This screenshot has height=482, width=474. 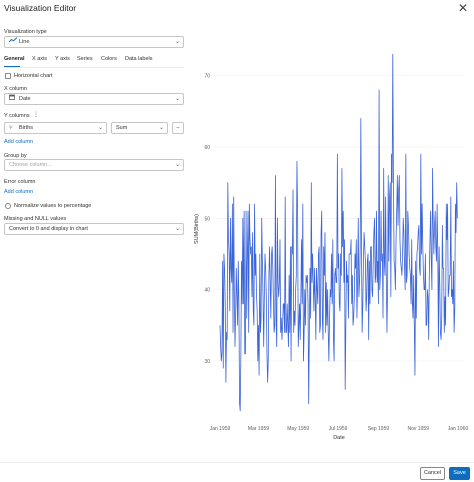 What do you see at coordinates (35, 219) in the screenshot?
I see `missing-values-label: Missing and NULL values` at bounding box center [35, 219].